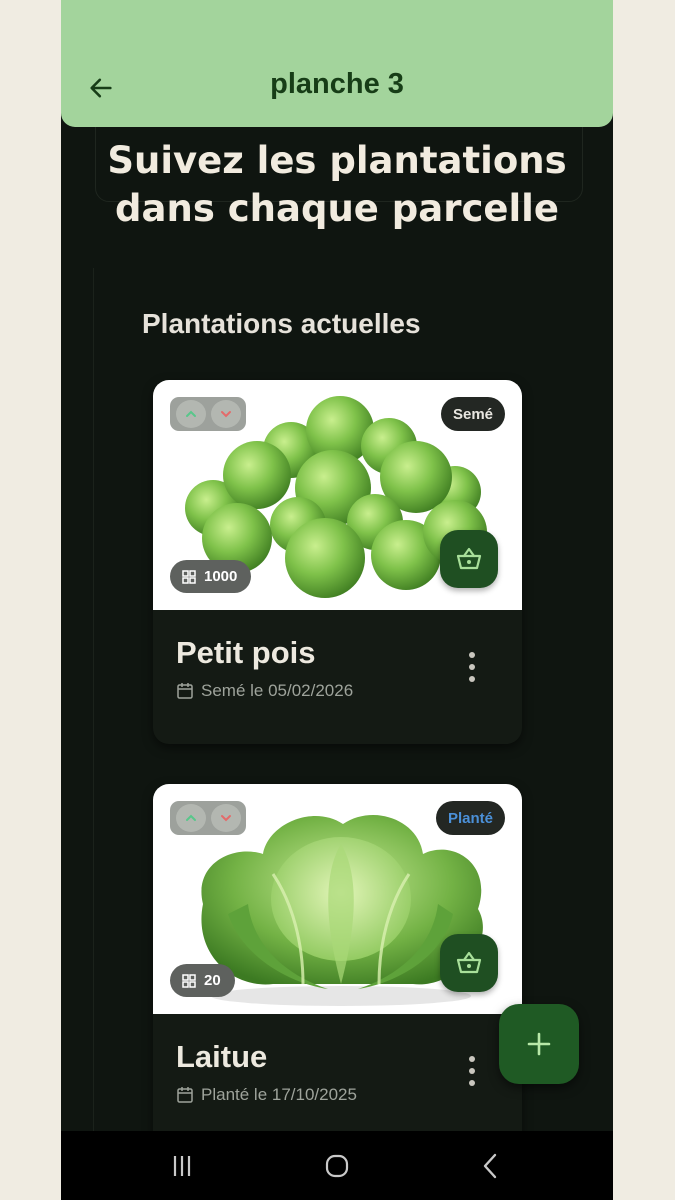  Describe the element at coordinates (281, 323) in the screenshot. I see `section-title: Plantations actuelles` at that location.